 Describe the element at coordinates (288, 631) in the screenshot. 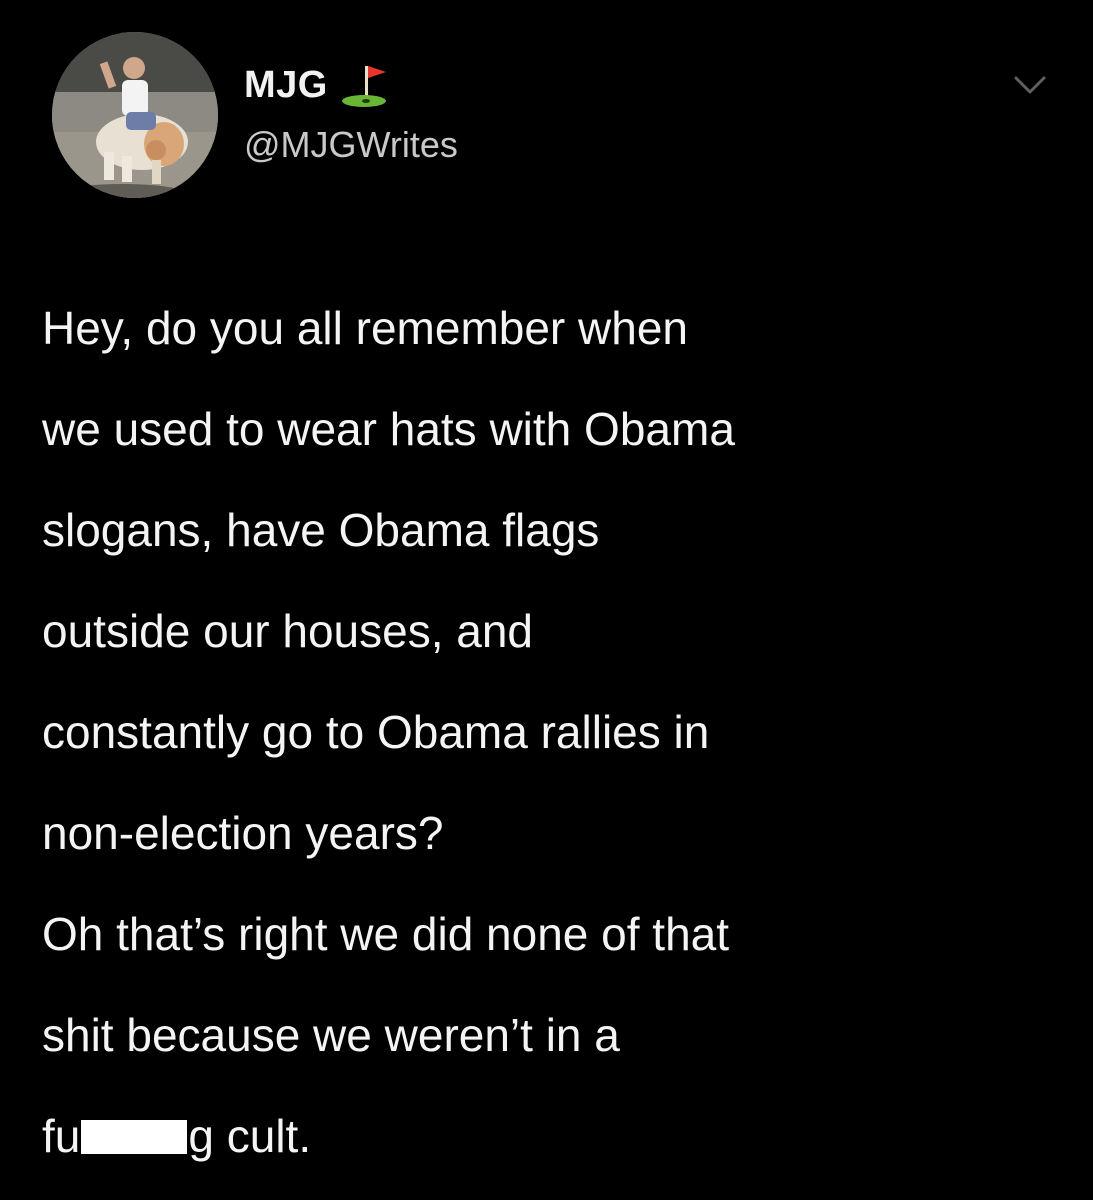

I see `tweet-line: outside our houses, and` at that location.